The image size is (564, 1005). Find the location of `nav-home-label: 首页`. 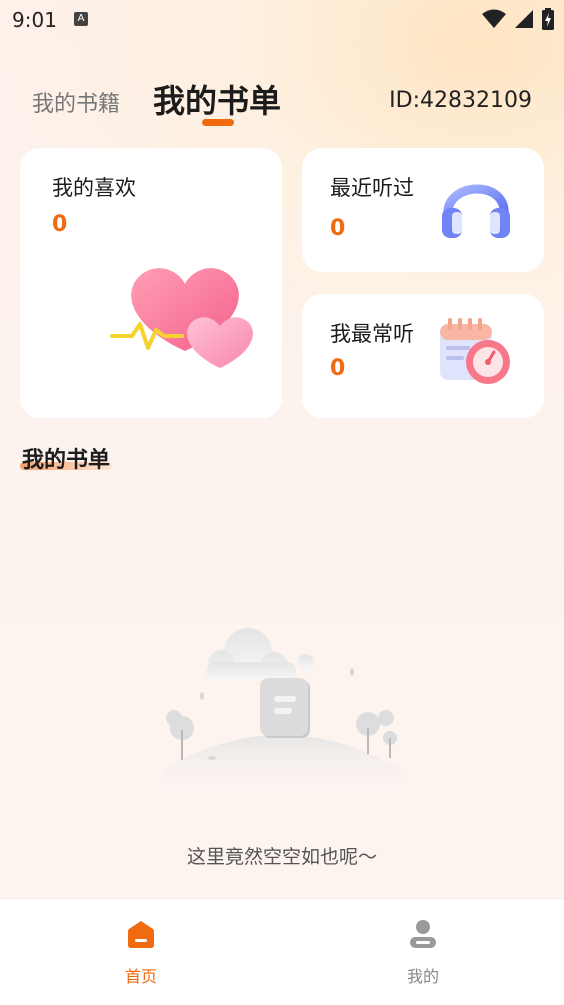

nav-home-label: 首页 is located at coordinates (140, 976).